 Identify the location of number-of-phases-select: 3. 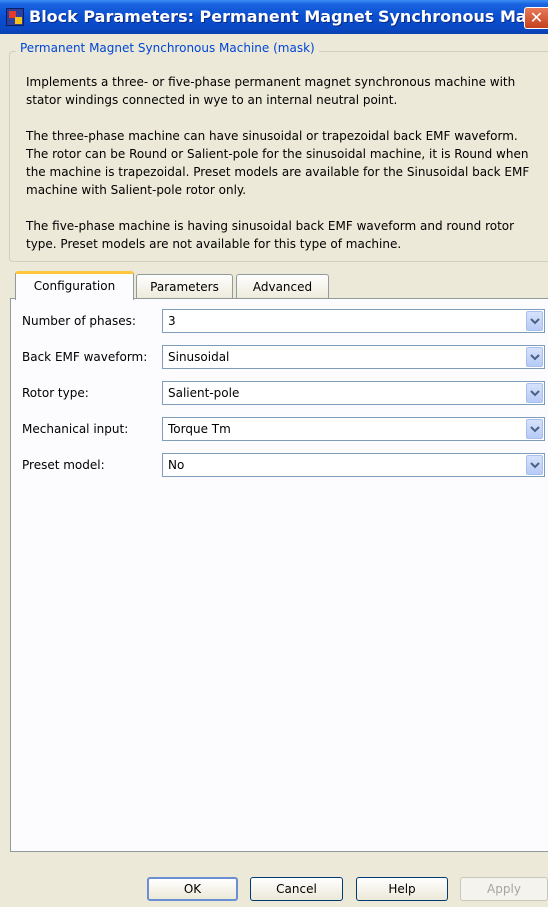
(353, 321).